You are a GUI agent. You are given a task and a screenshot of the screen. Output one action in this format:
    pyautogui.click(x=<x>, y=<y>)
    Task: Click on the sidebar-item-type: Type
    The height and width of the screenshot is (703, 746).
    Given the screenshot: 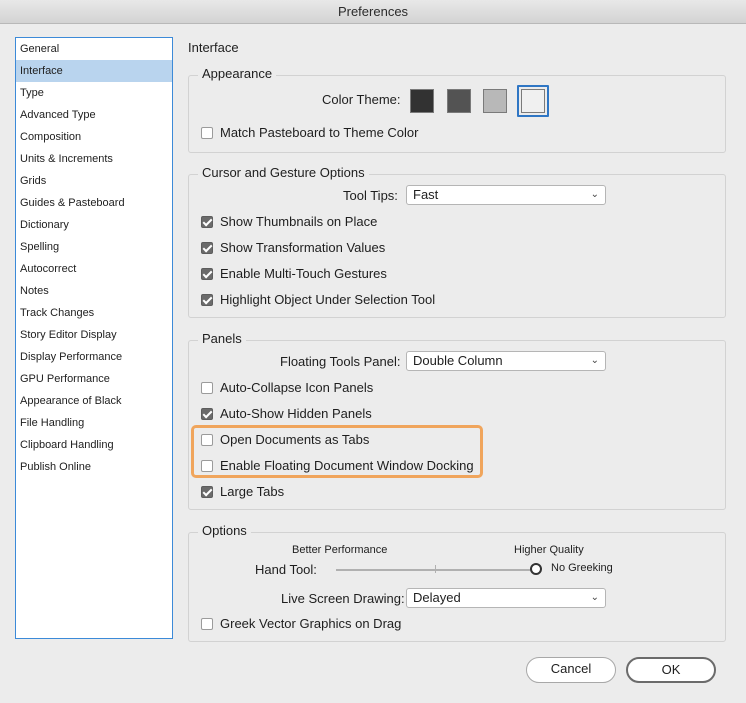 What is the action you would take?
    pyautogui.click(x=94, y=93)
    